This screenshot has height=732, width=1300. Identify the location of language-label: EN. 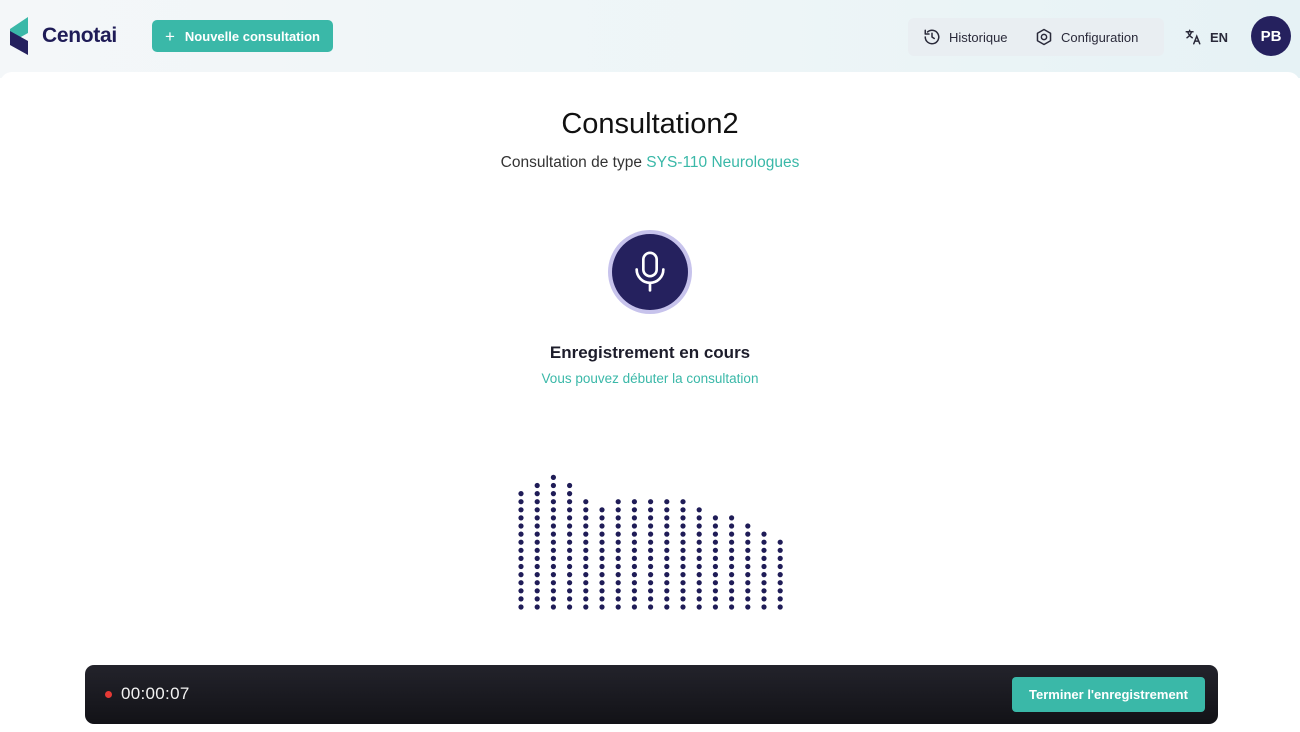
(1219, 37).